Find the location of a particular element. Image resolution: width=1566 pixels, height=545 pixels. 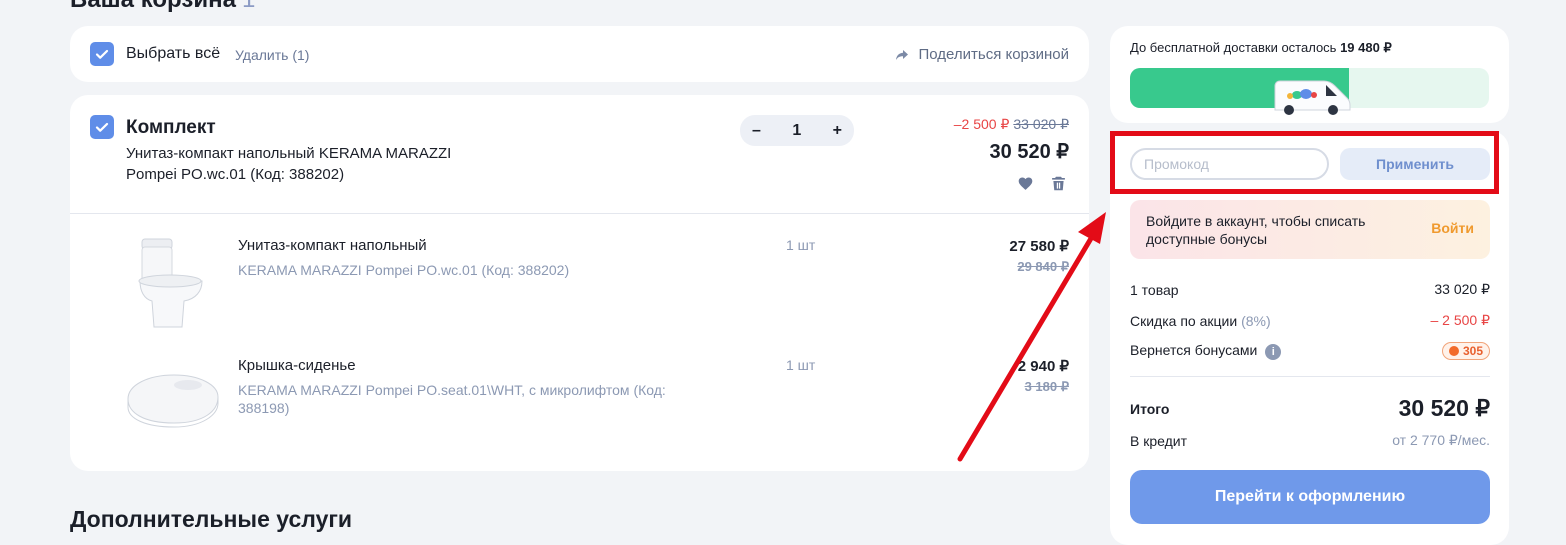

delivery-progress is located at coordinates (1309, 91).